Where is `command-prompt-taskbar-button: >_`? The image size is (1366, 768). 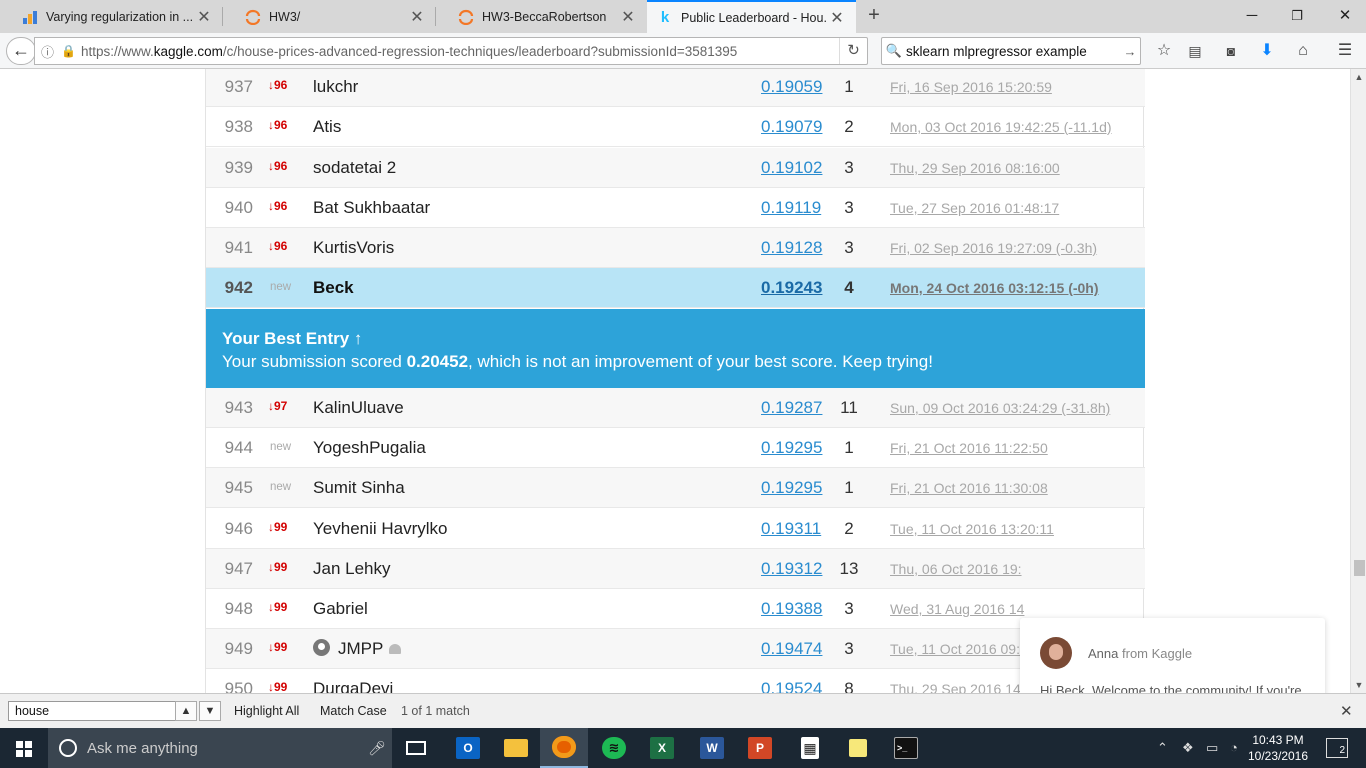
command-prompt-taskbar-button: >_ is located at coordinates (906, 748).